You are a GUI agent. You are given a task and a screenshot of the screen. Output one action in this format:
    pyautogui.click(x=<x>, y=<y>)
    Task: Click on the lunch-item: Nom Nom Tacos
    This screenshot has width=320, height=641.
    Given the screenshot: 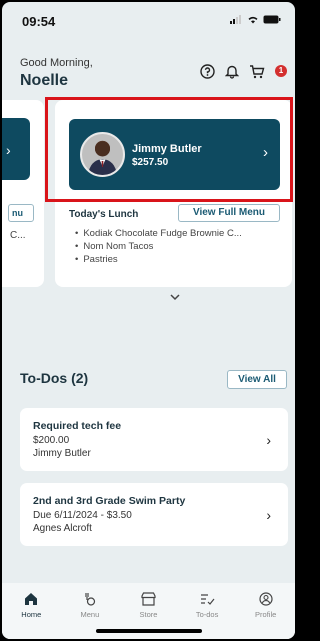 What is the action you would take?
    pyautogui.click(x=158, y=246)
    